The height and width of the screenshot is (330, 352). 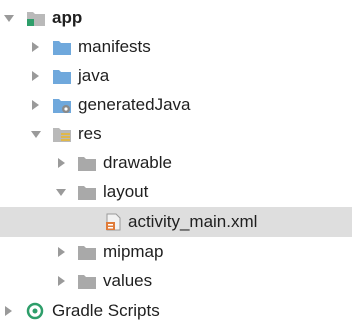 I want to click on resources-folder-icon, so click(x=62, y=134).